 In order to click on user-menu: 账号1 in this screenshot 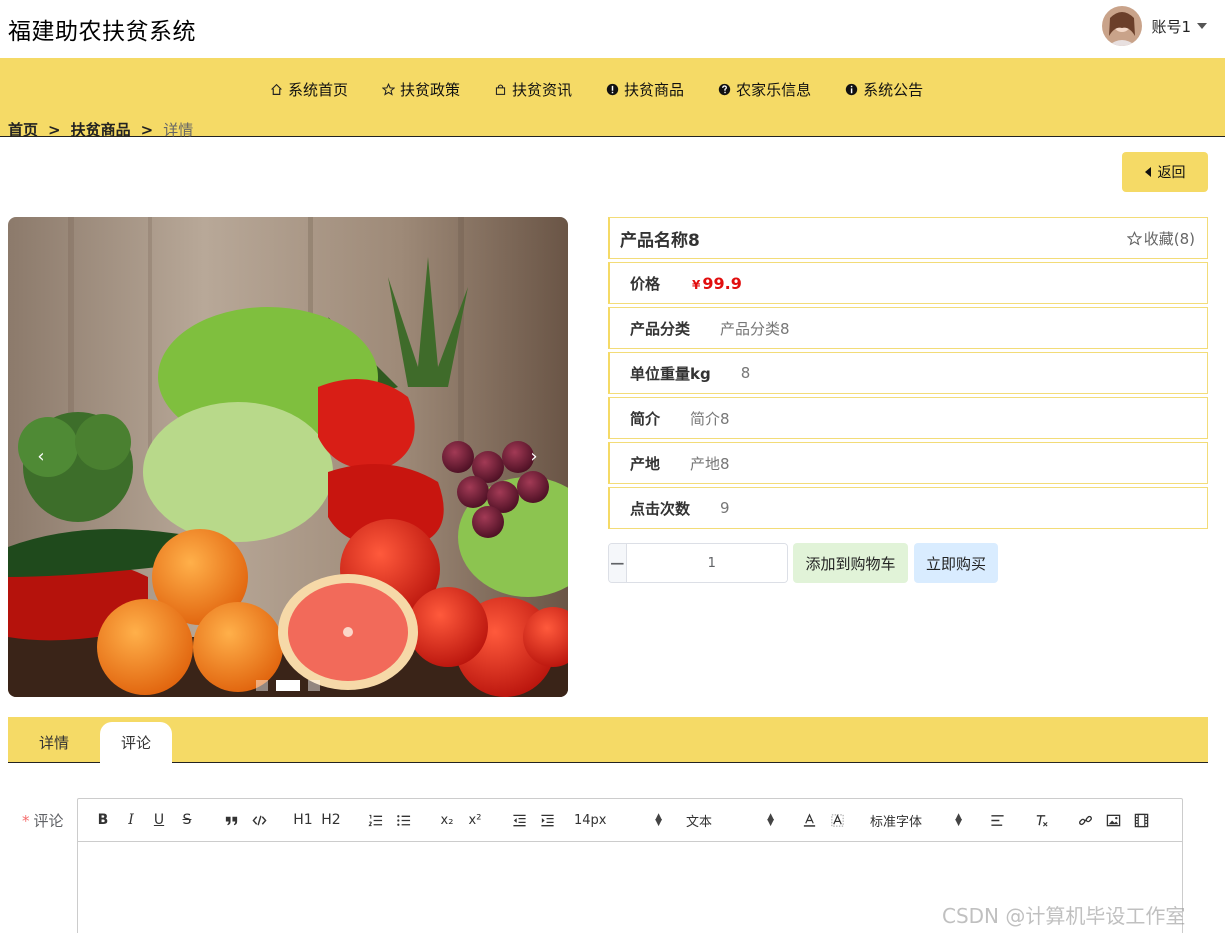, I will do `click(1154, 26)`.